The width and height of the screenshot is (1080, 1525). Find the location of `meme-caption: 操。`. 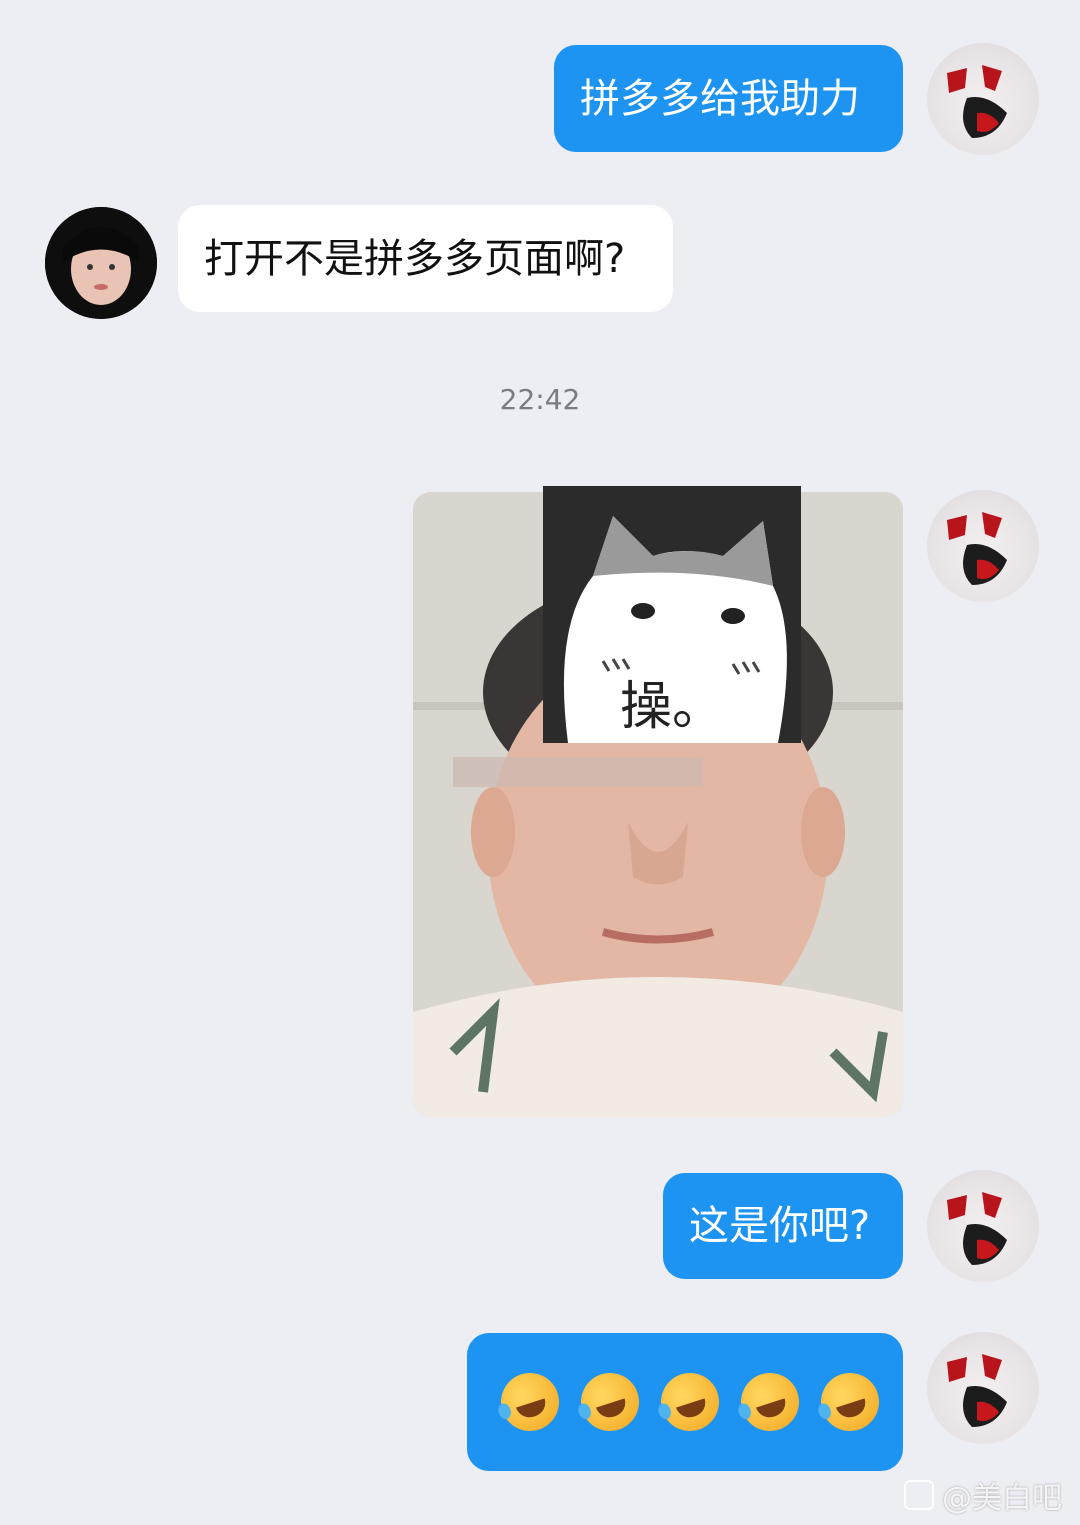

meme-caption: 操。 is located at coordinates (671, 707).